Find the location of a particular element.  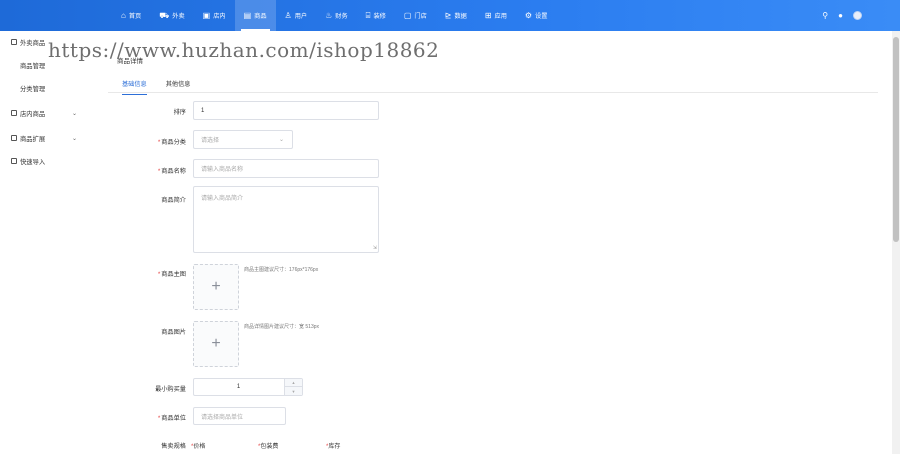

sidebar-item-goods-extend: 商品扩展 ⌄ is located at coordinates (46, 138).